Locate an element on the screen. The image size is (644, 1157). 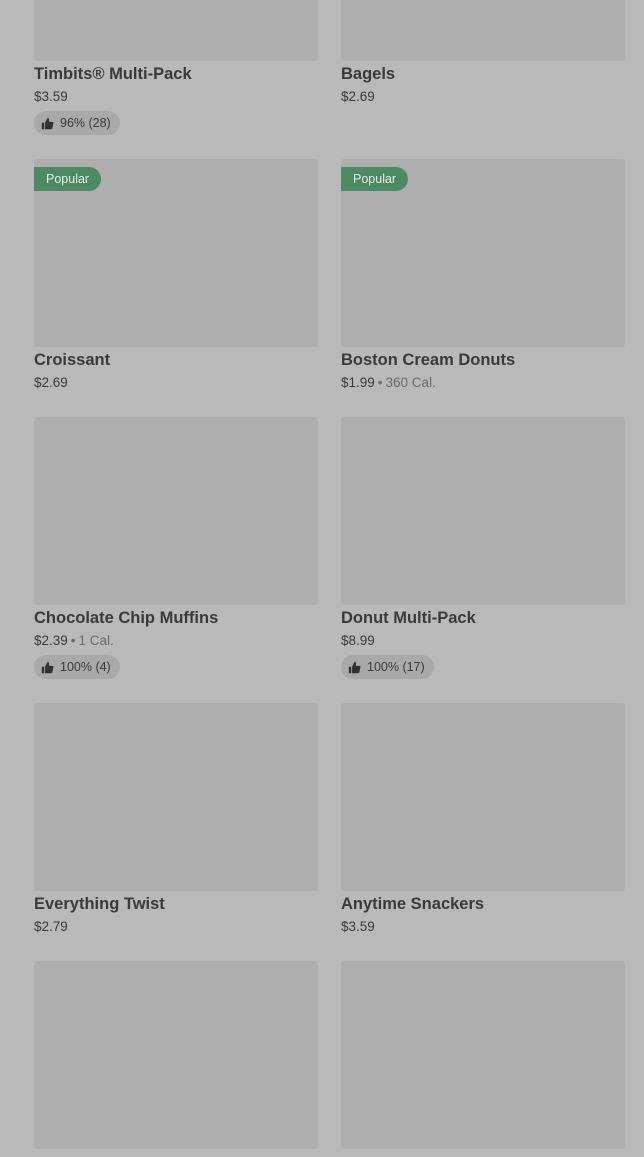
item-price: $2.79 is located at coordinates (51, 926).